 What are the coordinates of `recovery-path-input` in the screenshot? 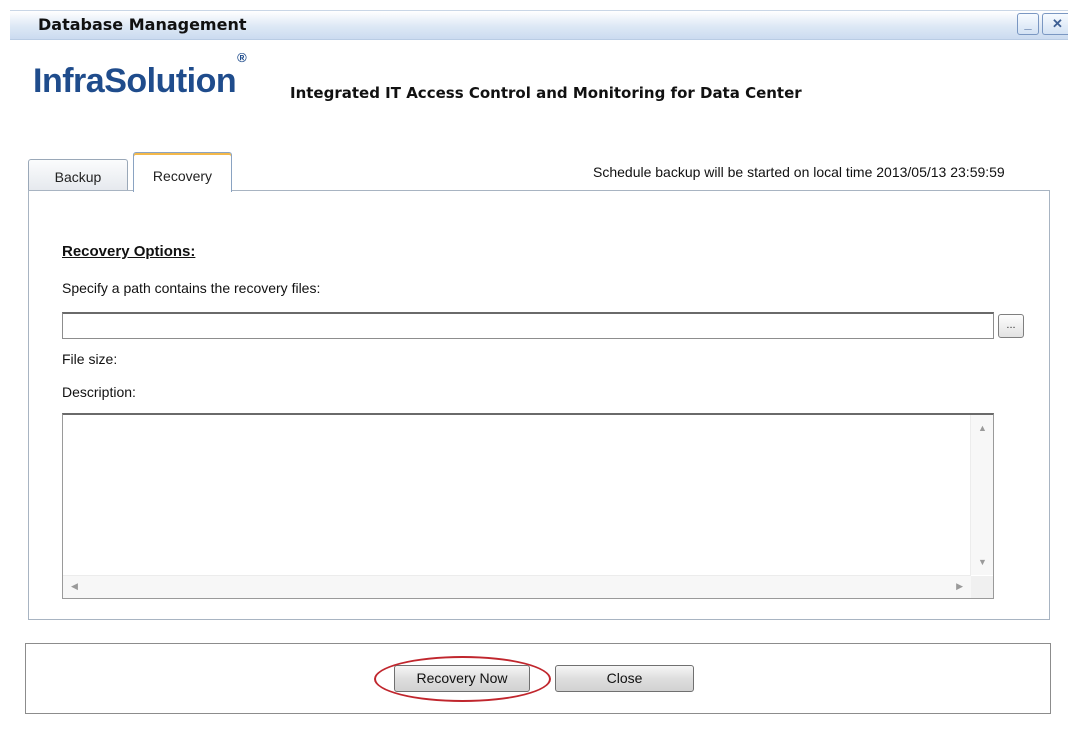 It's located at (528, 325).